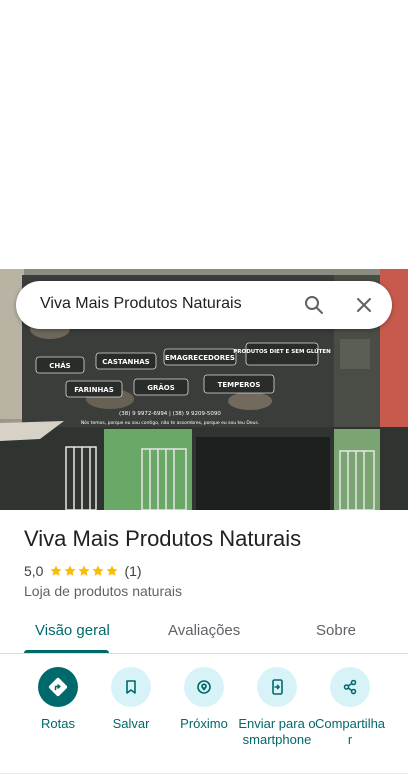 Image resolution: width=408 pixels, height=778 pixels. Describe the element at coordinates (277, 707) in the screenshot. I see `send-to-phone-button: Enviar para o smartphone` at that location.